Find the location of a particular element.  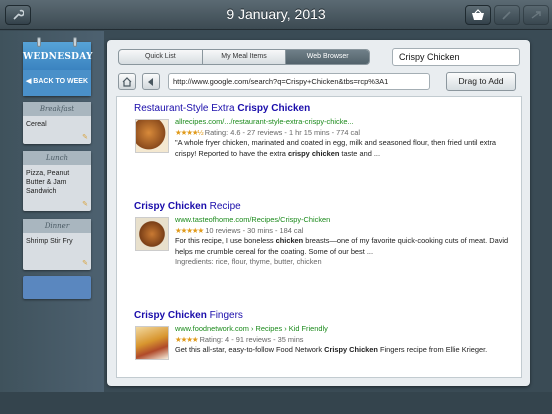

edit-icon is located at coordinates (507, 15).